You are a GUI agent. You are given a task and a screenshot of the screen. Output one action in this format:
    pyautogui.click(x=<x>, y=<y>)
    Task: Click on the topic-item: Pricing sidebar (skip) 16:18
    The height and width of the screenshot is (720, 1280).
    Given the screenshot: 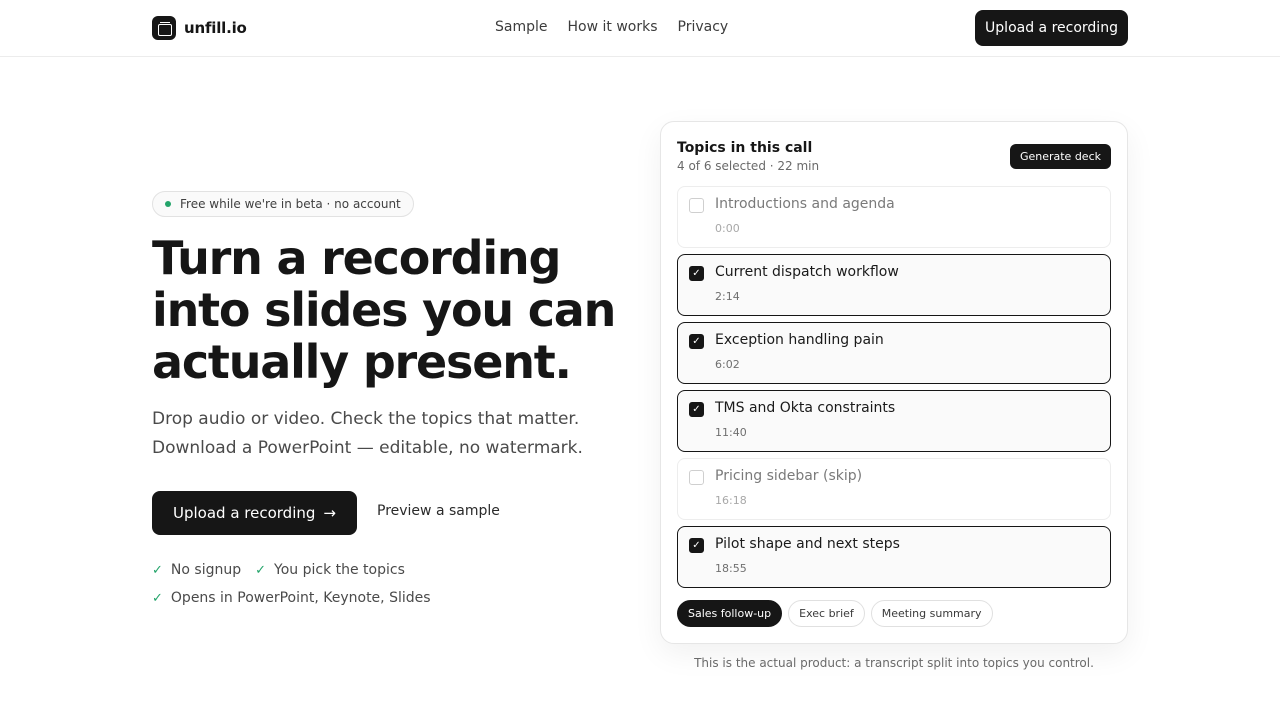 What is the action you would take?
    pyautogui.click(x=894, y=489)
    